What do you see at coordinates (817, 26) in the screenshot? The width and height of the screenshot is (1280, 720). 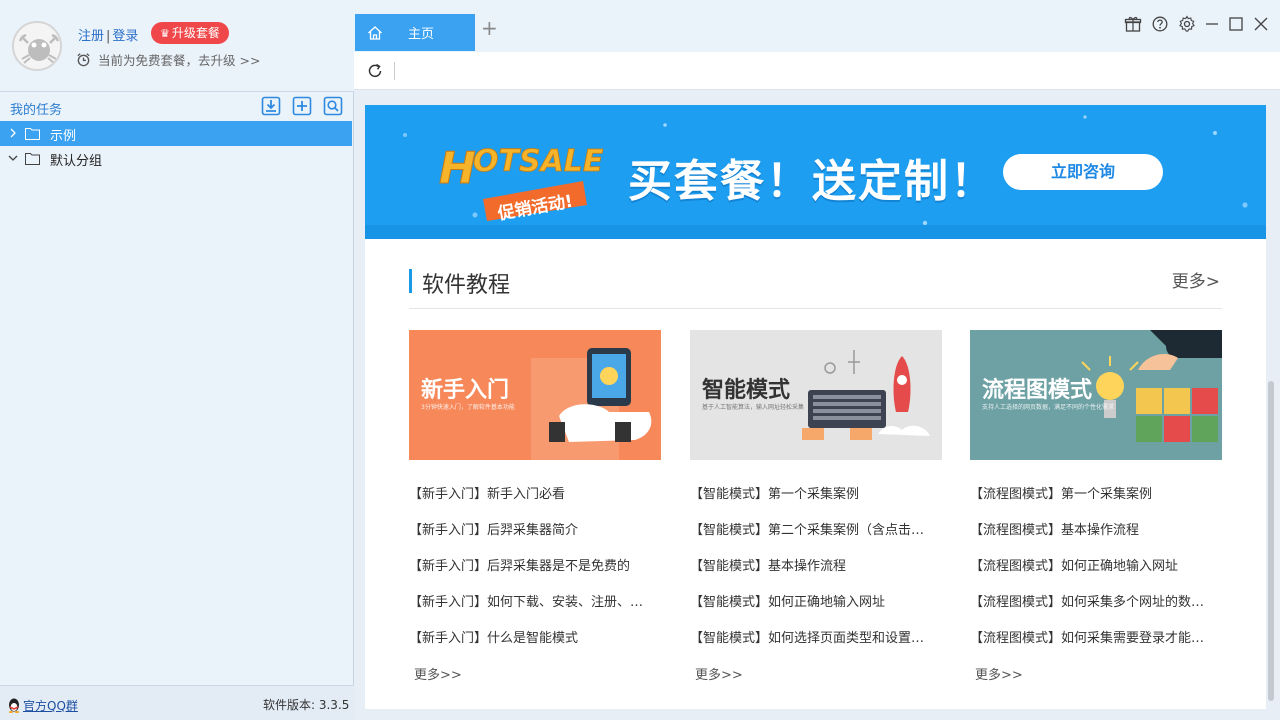 I see `tab-bar: 主页 +` at bounding box center [817, 26].